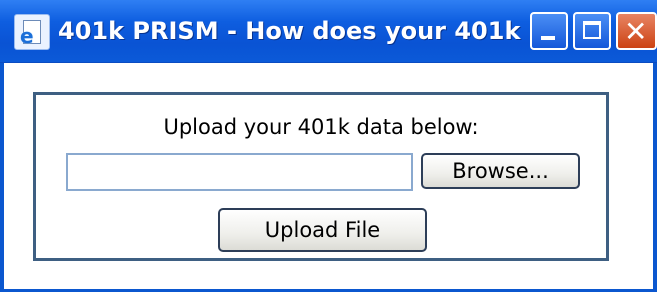 The width and height of the screenshot is (657, 292). What do you see at coordinates (548, 38) in the screenshot?
I see `minimize-icon` at bounding box center [548, 38].